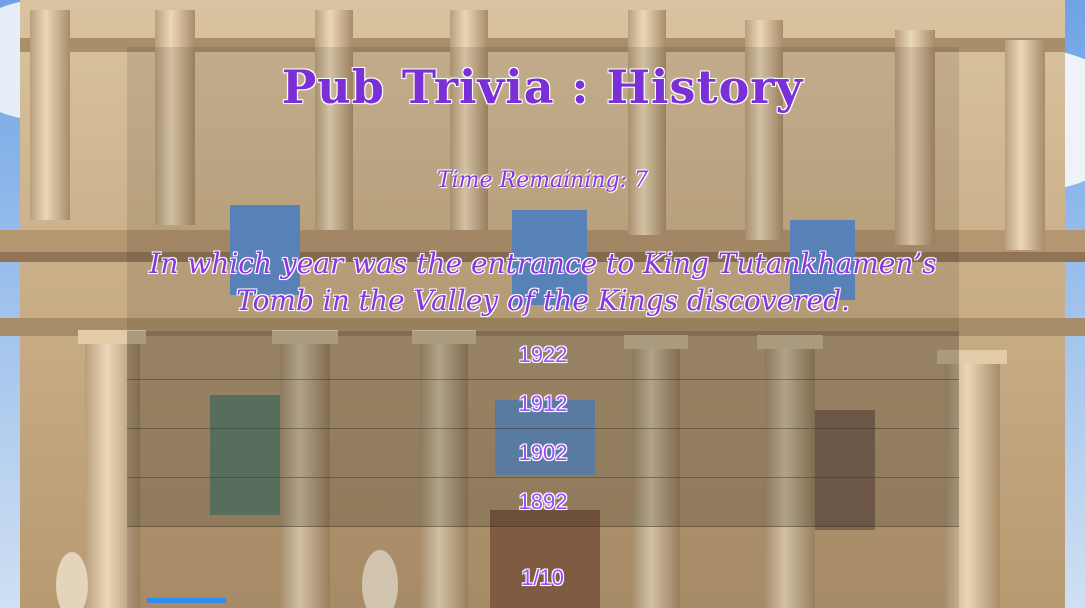 Image resolution: width=1085 pixels, height=608 pixels. I want to click on answer-option-1: 1922, so click(543, 355).